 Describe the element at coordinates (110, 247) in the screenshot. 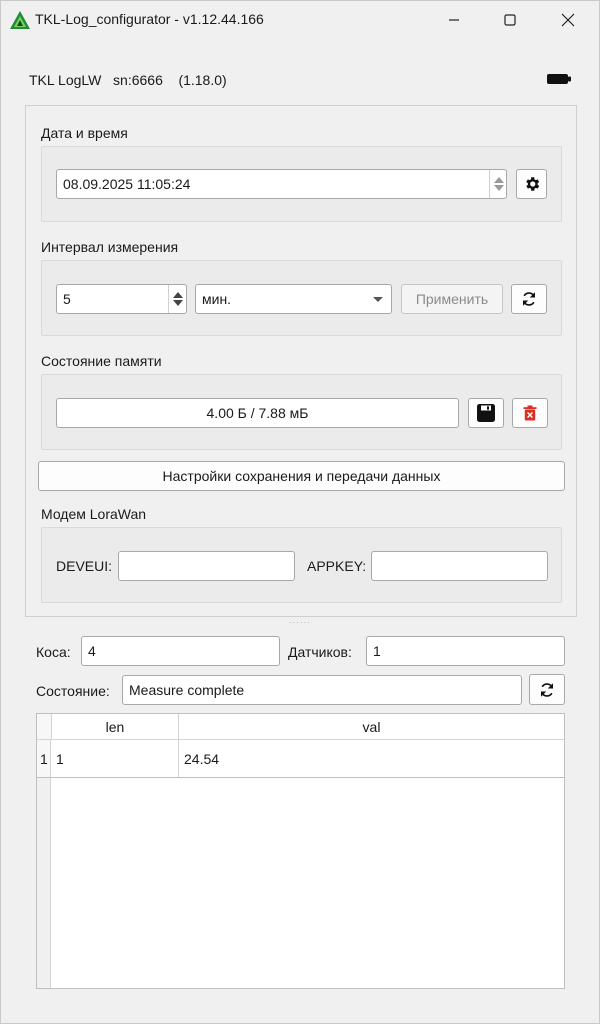

I see `interval-label: Интервал измерения` at that location.